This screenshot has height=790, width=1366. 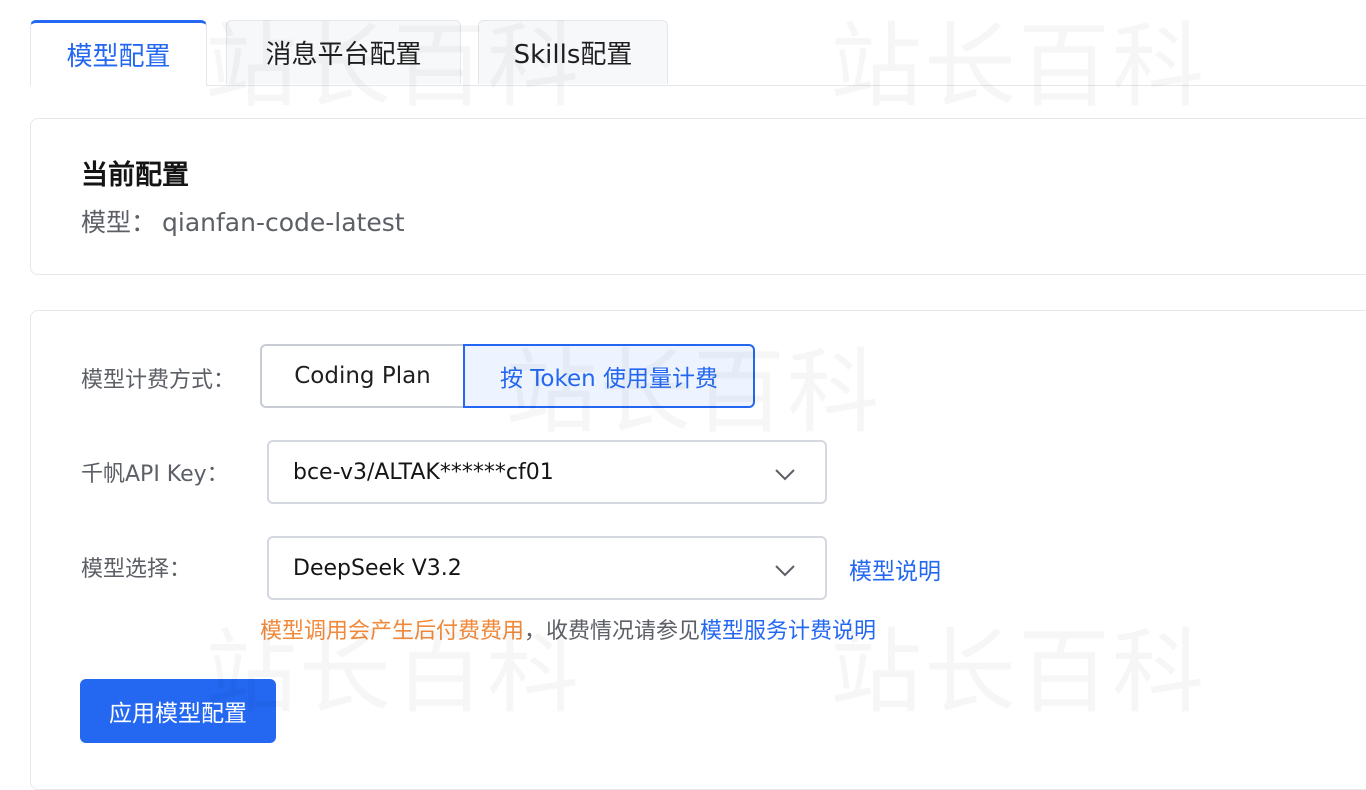 I want to click on billing-notice-text: ，收费情况请参见, so click(x=612, y=631).